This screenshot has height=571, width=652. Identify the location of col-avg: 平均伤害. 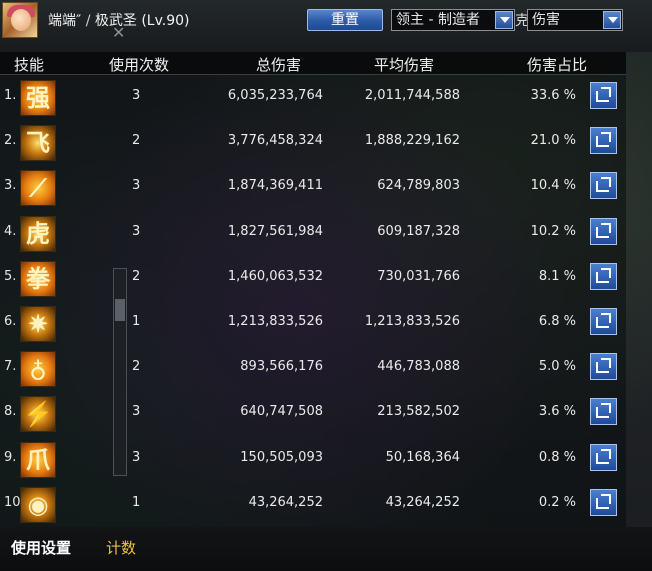
(404, 65).